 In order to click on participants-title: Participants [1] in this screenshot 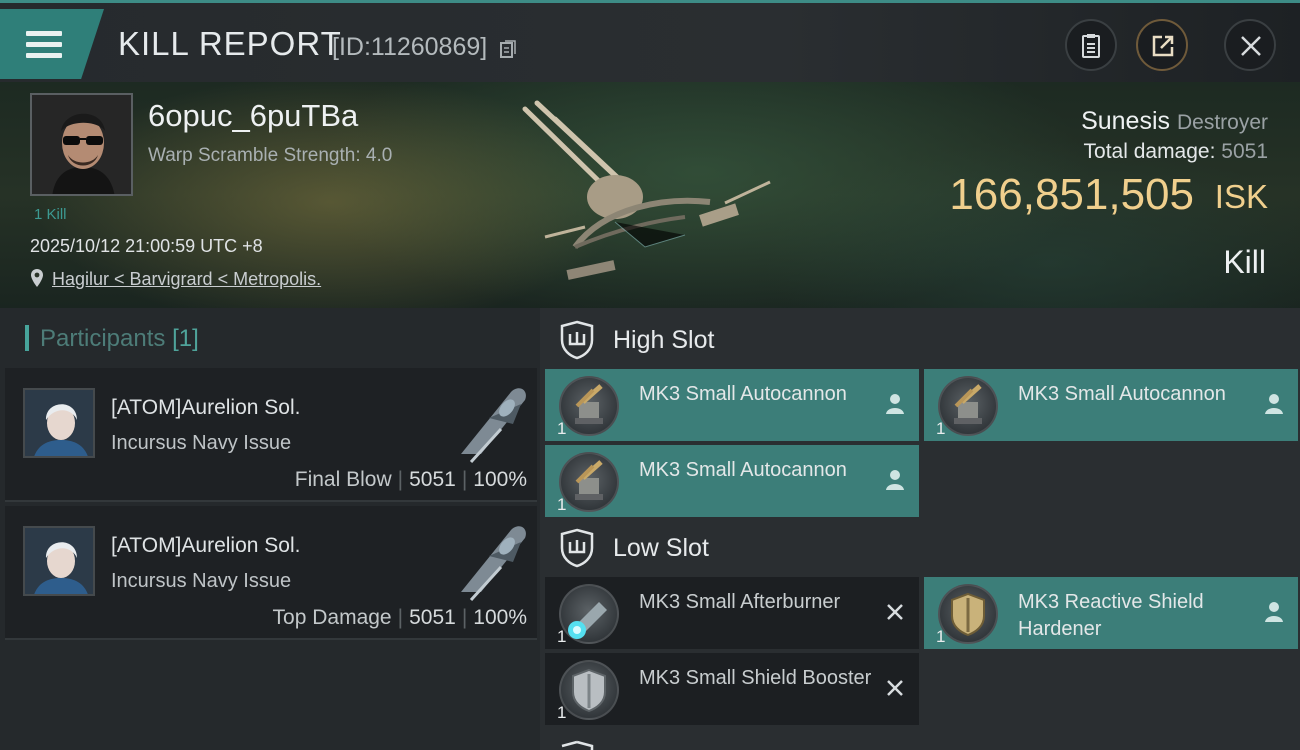, I will do `click(119, 339)`.